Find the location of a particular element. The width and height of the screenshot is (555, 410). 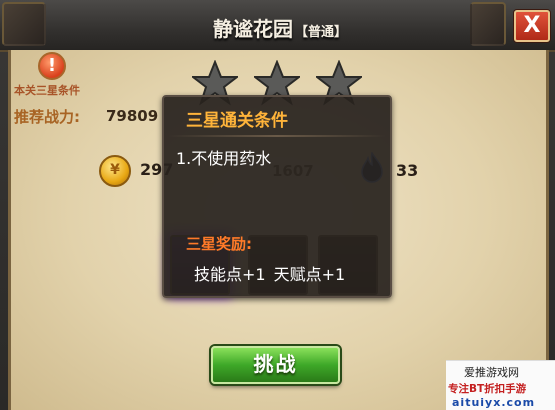

recommended-power-label: 推荐战力: is located at coordinates (47, 117).